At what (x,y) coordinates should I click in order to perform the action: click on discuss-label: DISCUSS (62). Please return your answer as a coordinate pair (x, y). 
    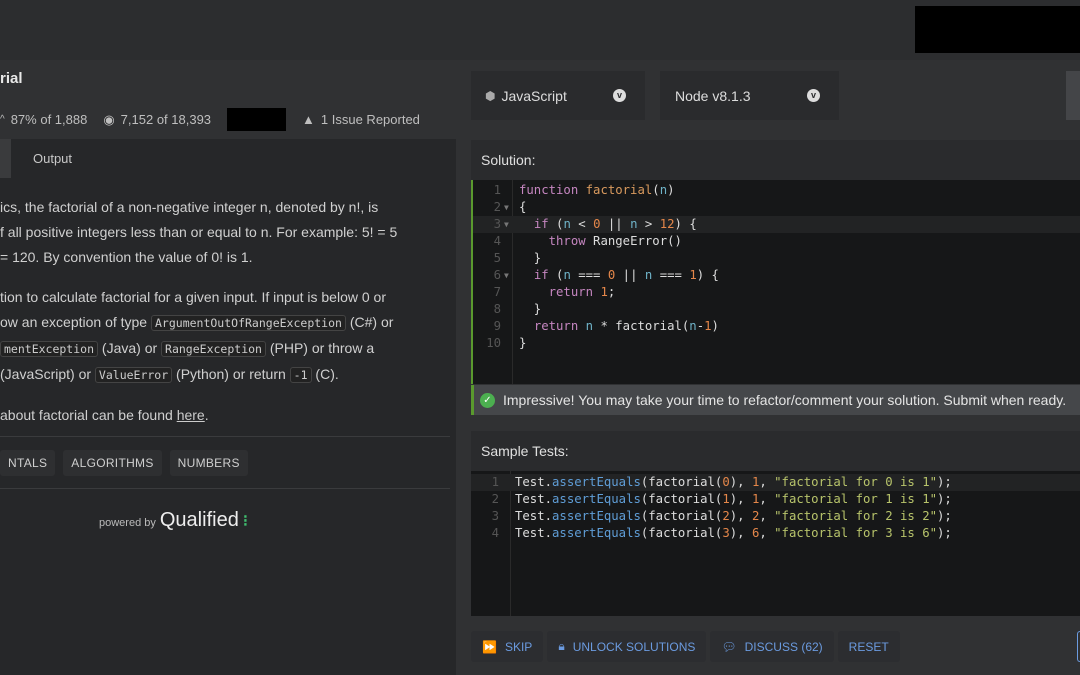
    Looking at the image, I should click on (783, 646).